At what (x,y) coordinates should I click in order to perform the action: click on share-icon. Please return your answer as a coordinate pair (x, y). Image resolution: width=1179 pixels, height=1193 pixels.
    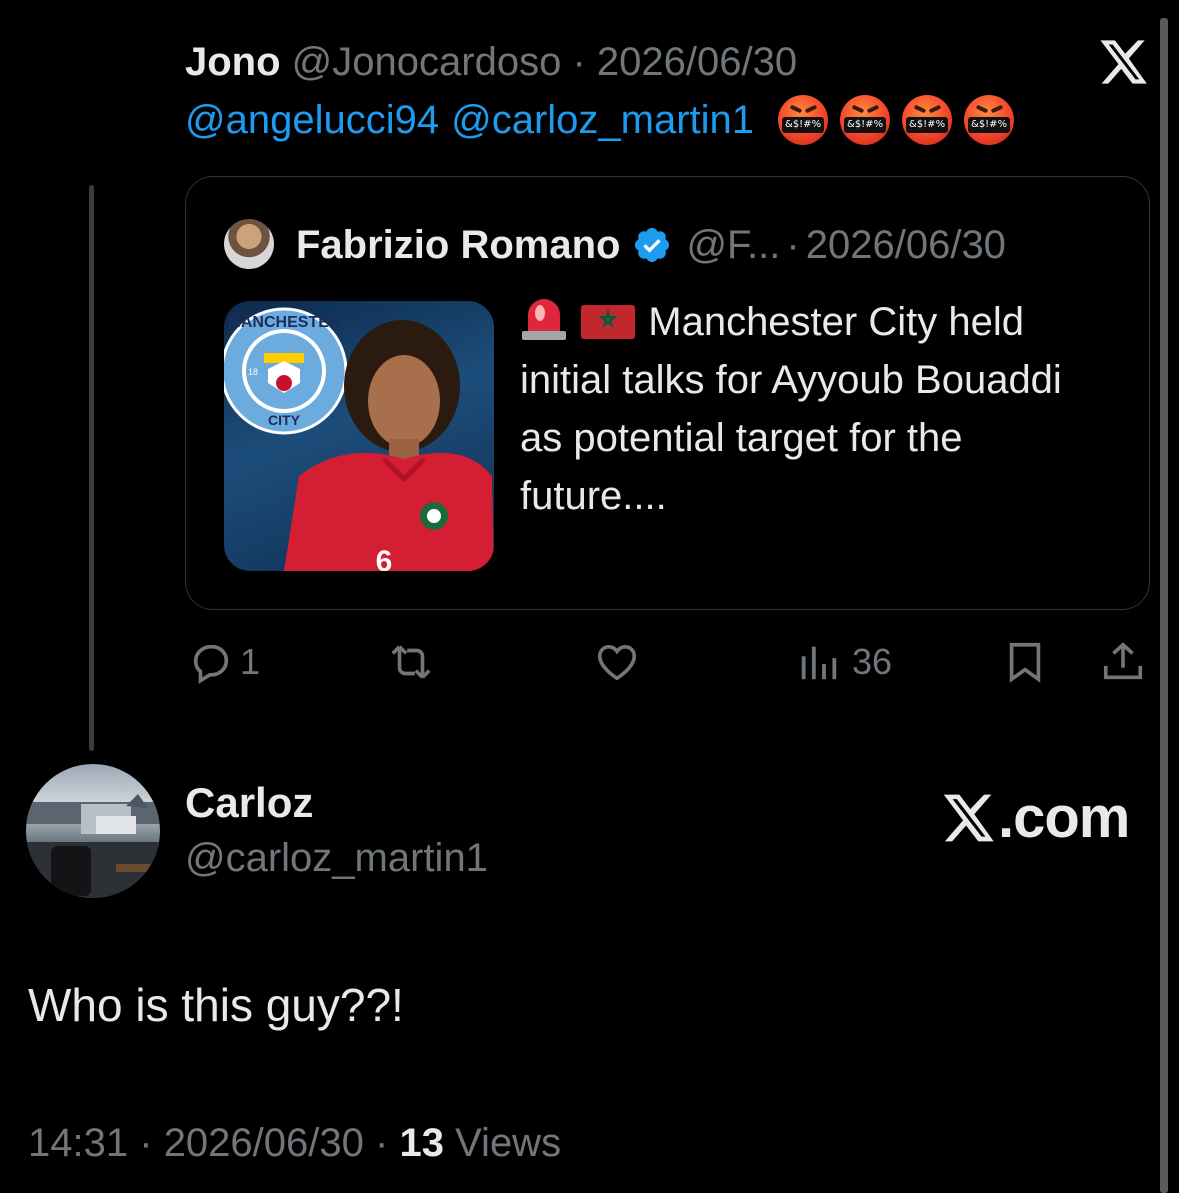
    Looking at the image, I should click on (1123, 661).